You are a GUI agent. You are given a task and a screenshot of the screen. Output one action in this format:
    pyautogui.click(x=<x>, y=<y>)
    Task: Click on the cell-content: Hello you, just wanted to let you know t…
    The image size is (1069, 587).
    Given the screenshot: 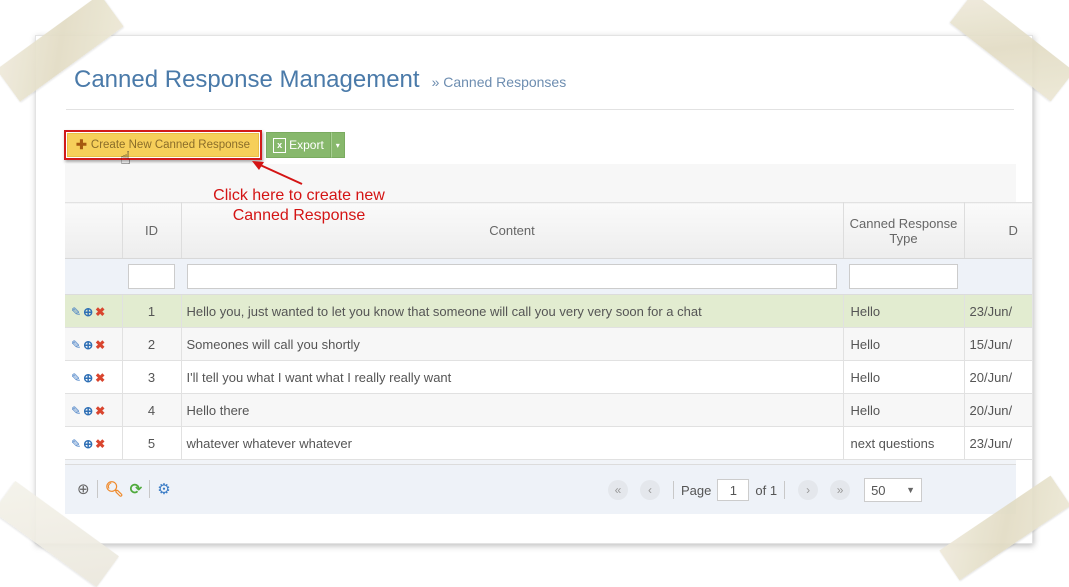 What is the action you would take?
    pyautogui.click(x=512, y=311)
    